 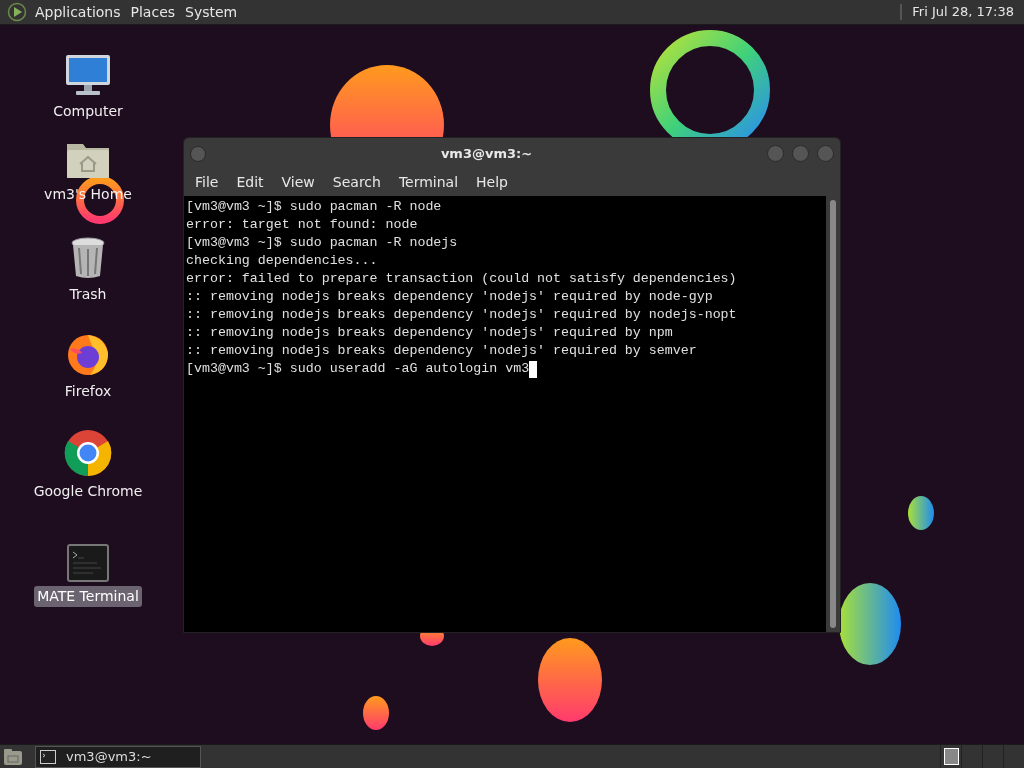 I want to click on maximize-button, so click(x=800, y=153).